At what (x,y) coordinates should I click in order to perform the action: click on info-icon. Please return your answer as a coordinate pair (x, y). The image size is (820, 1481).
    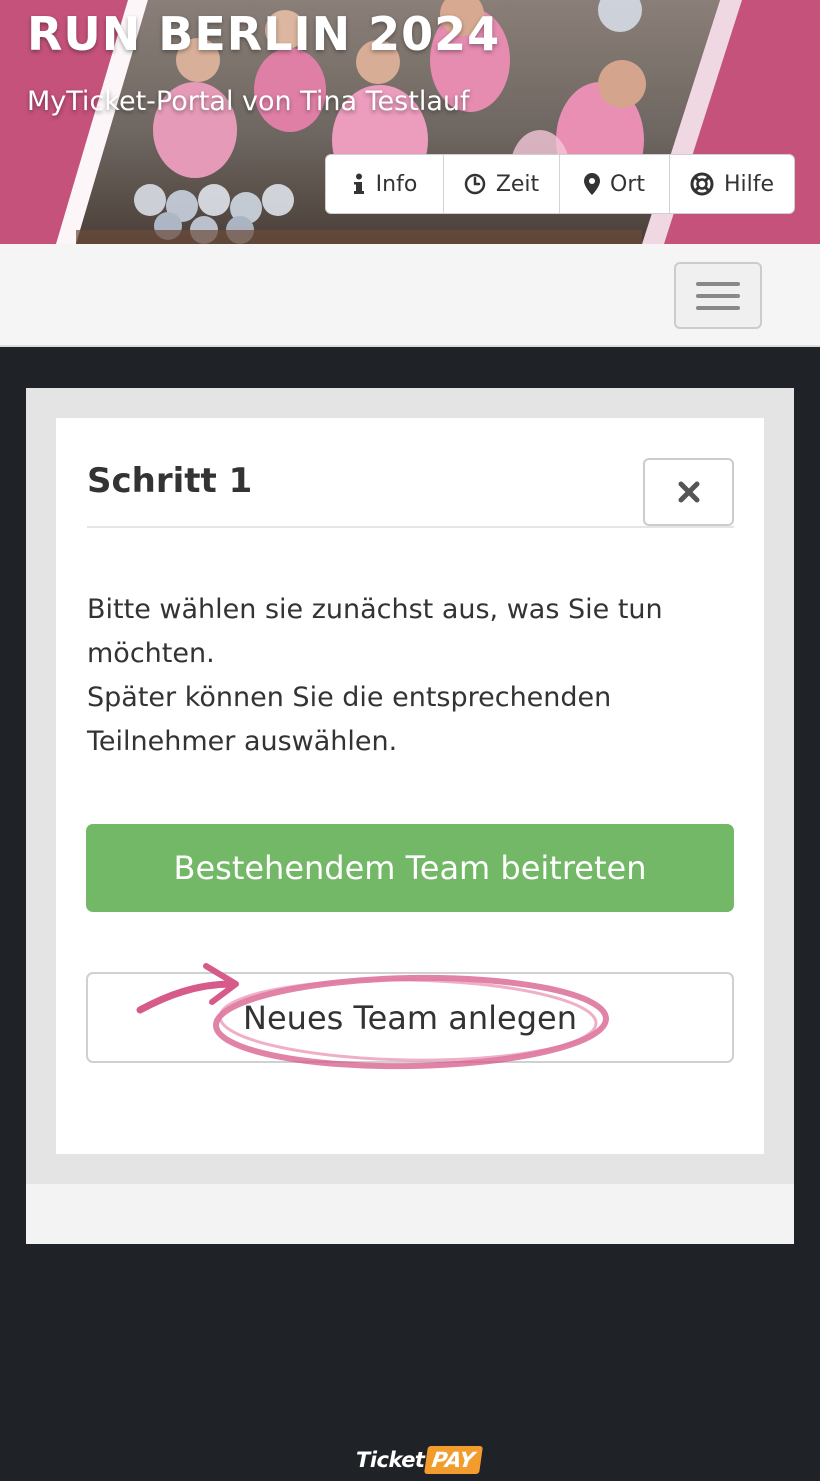
    Looking at the image, I should click on (359, 184).